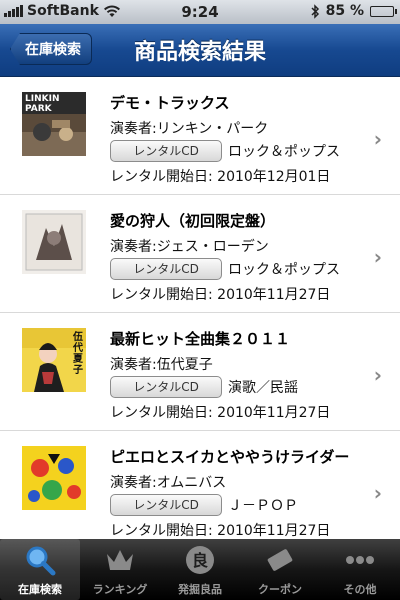 The height and width of the screenshot is (600, 400). What do you see at coordinates (200, 339) in the screenshot?
I see `item-title: 最新ヒット全曲集２０１１` at bounding box center [200, 339].